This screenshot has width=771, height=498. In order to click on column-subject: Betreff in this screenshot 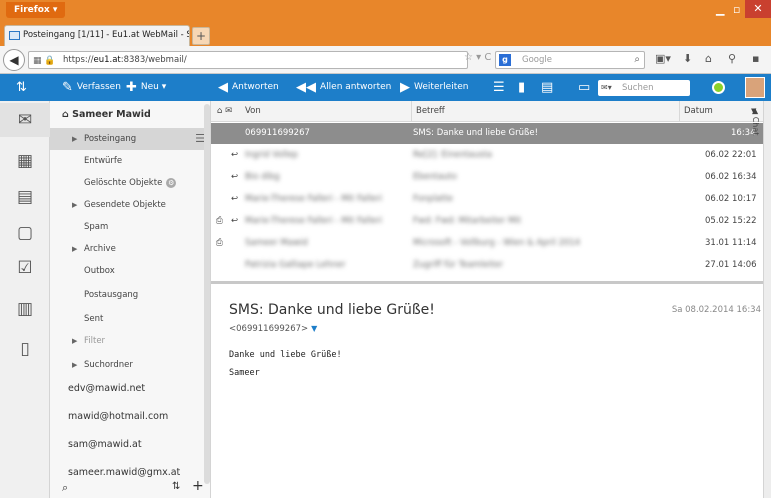, I will do `click(428, 111)`.